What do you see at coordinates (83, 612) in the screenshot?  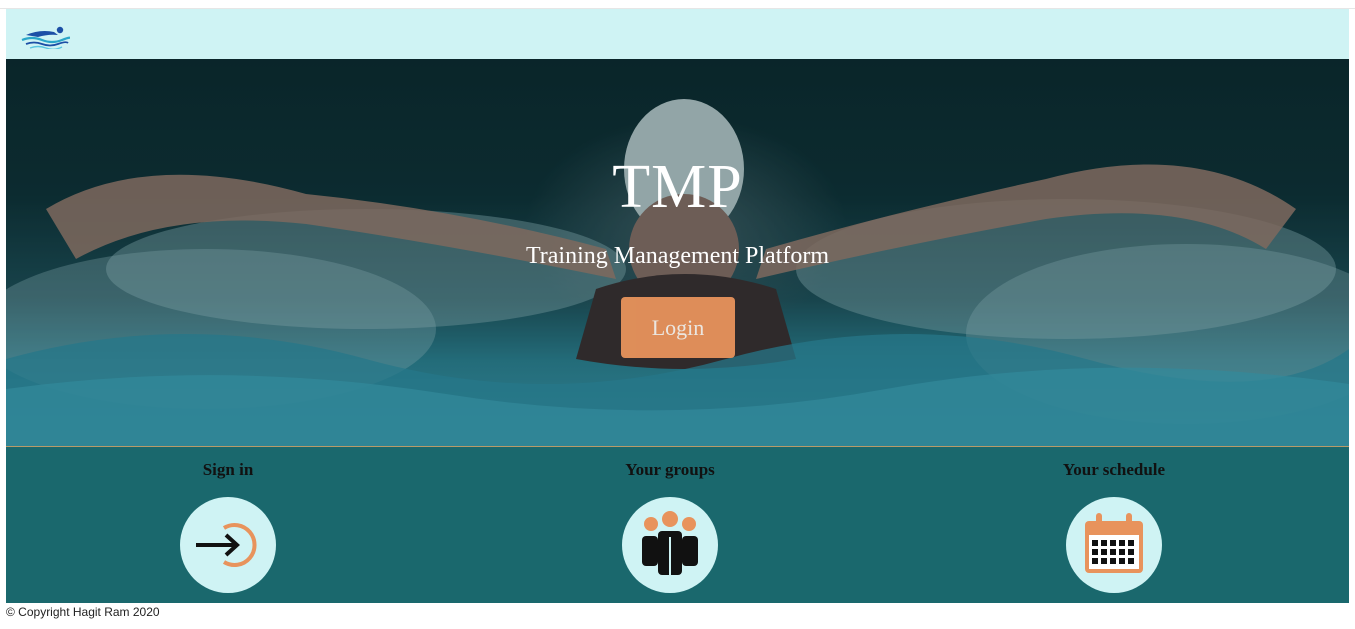 I see `footer-copyright: © Copyright Hagit Ram 2020` at bounding box center [83, 612].